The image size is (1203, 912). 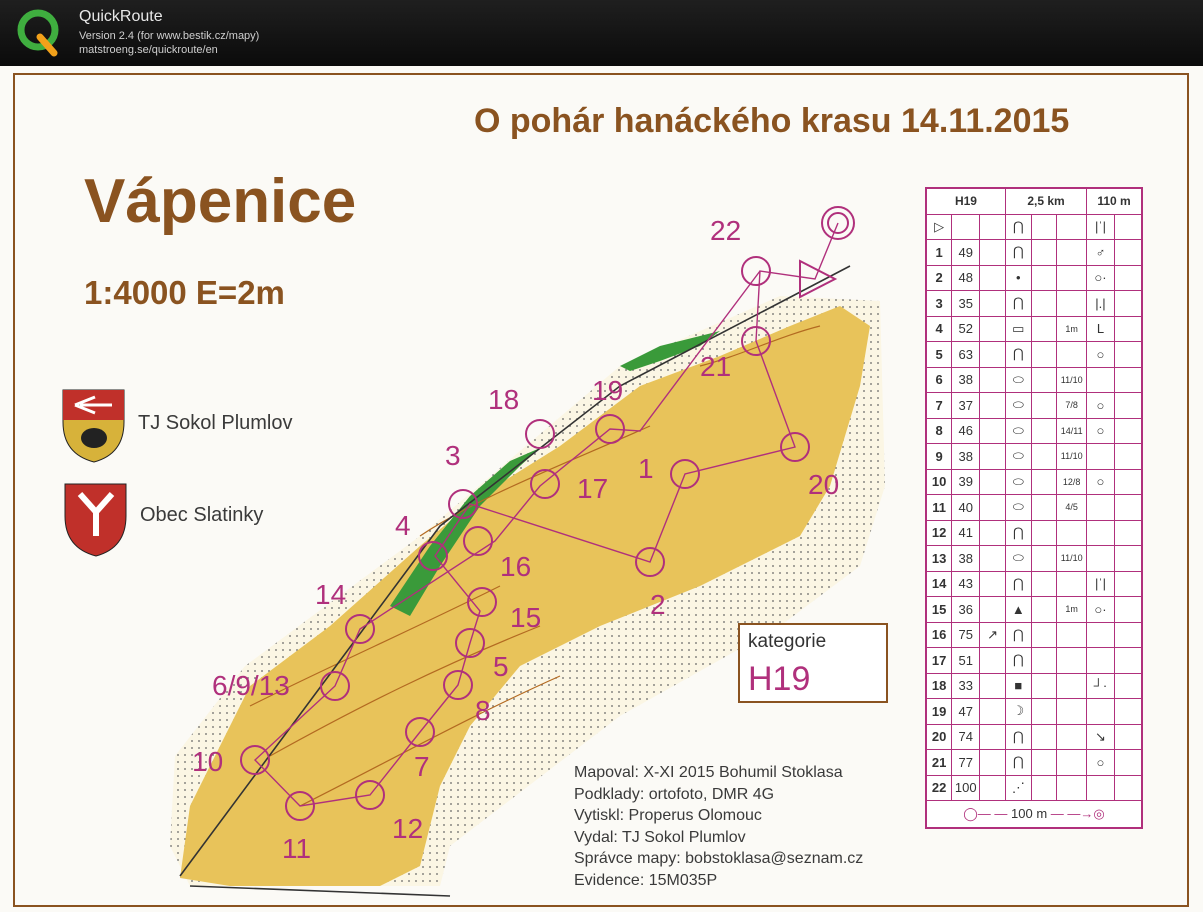 What do you see at coordinates (939, 430) in the screenshot?
I see `control-order: 8` at bounding box center [939, 430].